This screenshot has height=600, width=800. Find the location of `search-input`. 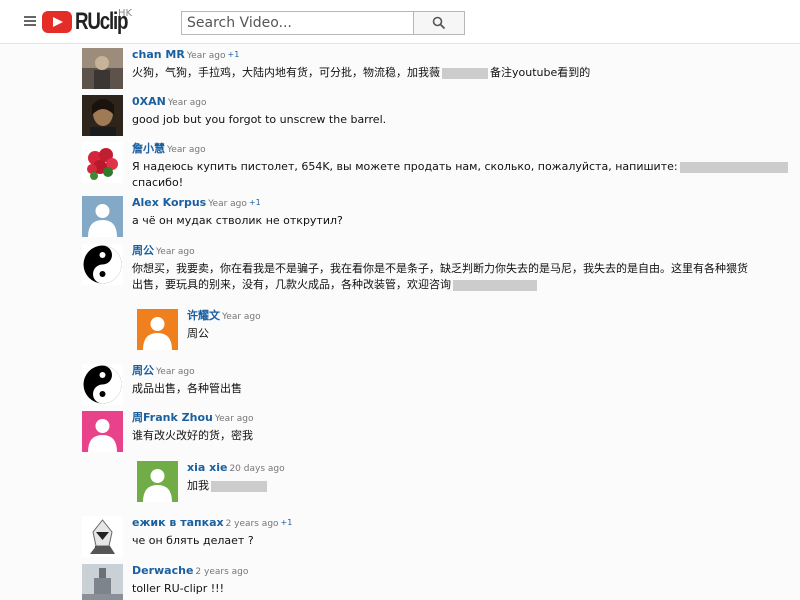

search-input is located at coordinates (297, 23).